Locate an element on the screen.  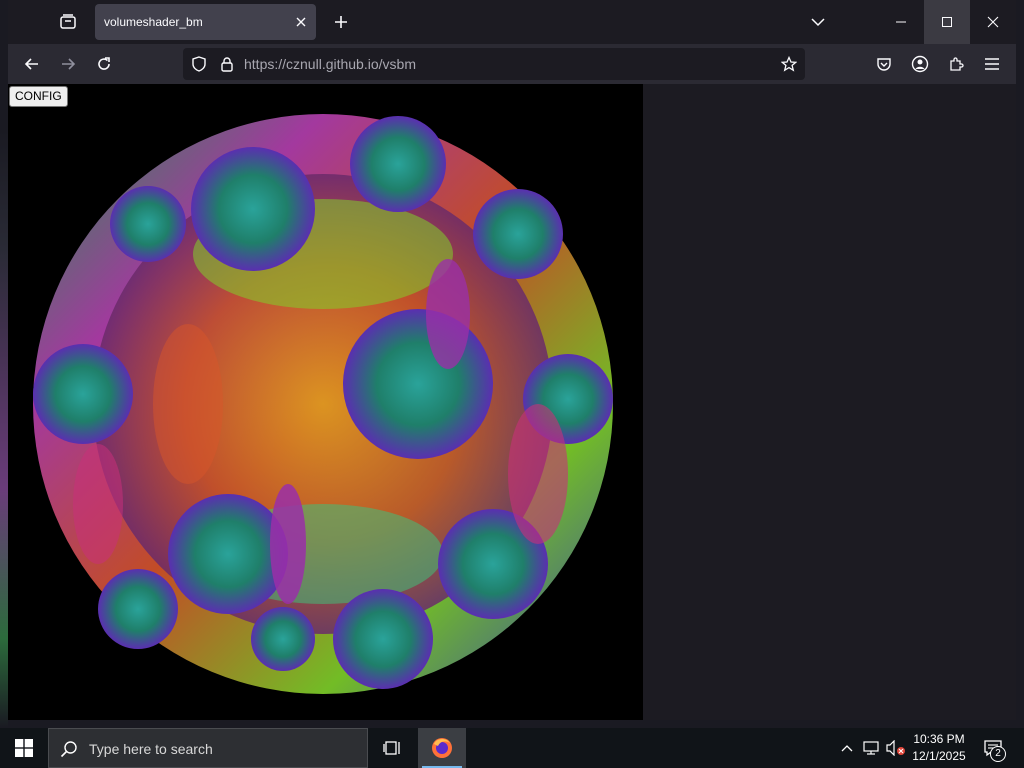
puzzle-icon is located at coordinates (957, 64).